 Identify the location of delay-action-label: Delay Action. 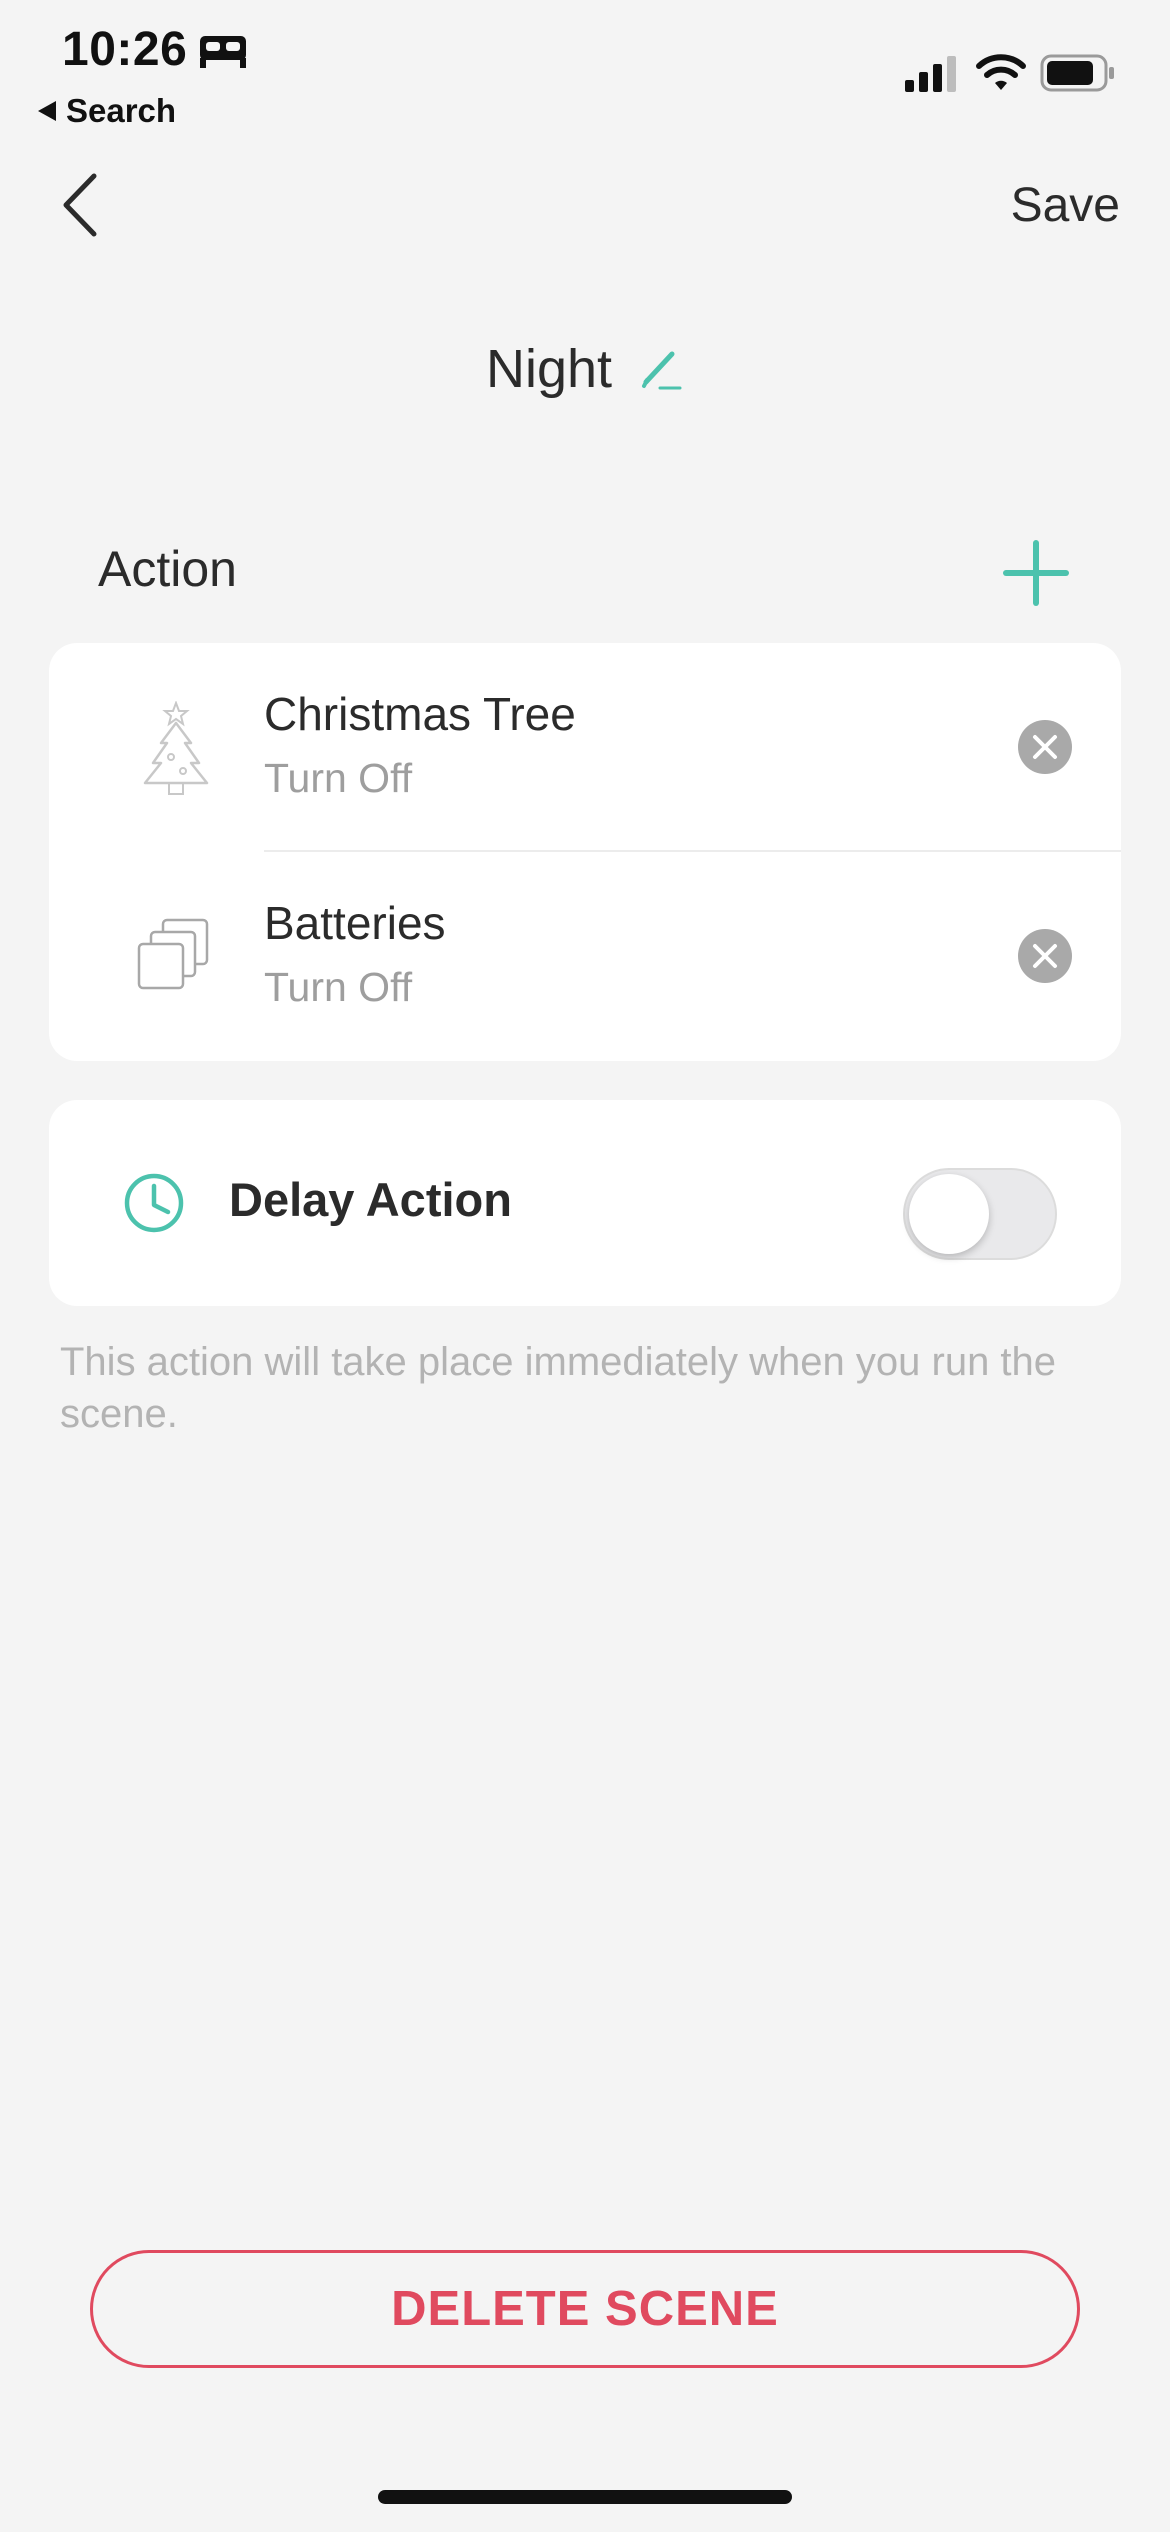
(370, 1199).